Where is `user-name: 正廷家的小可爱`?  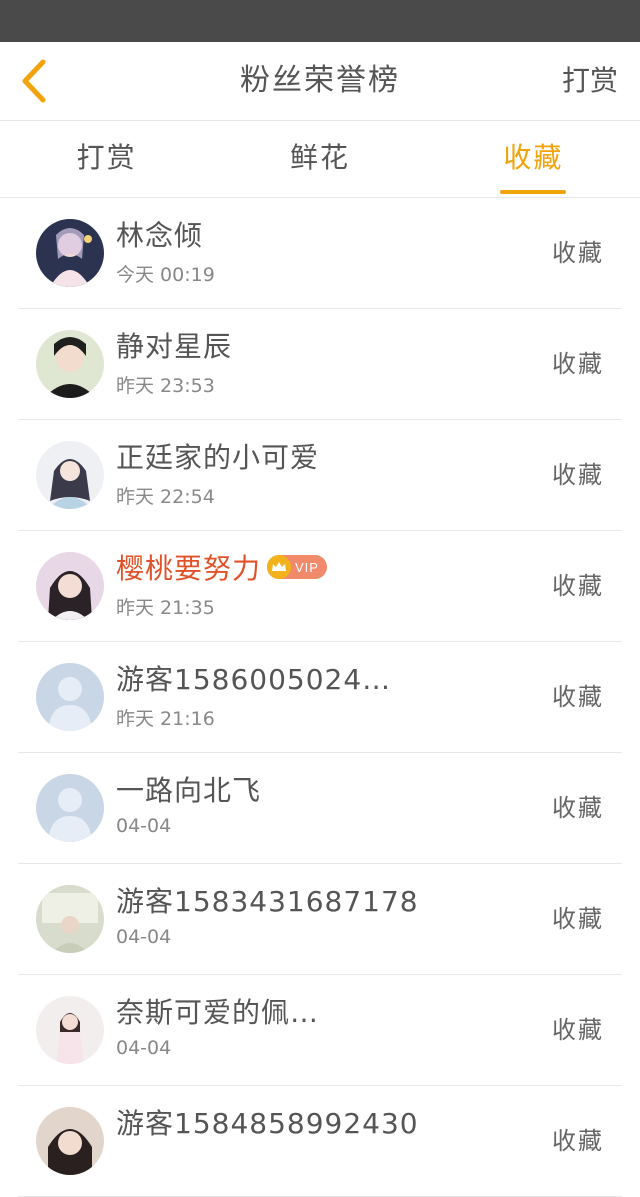
user-name: 正廷家的小可爱 is located at coordinates (218, 457).